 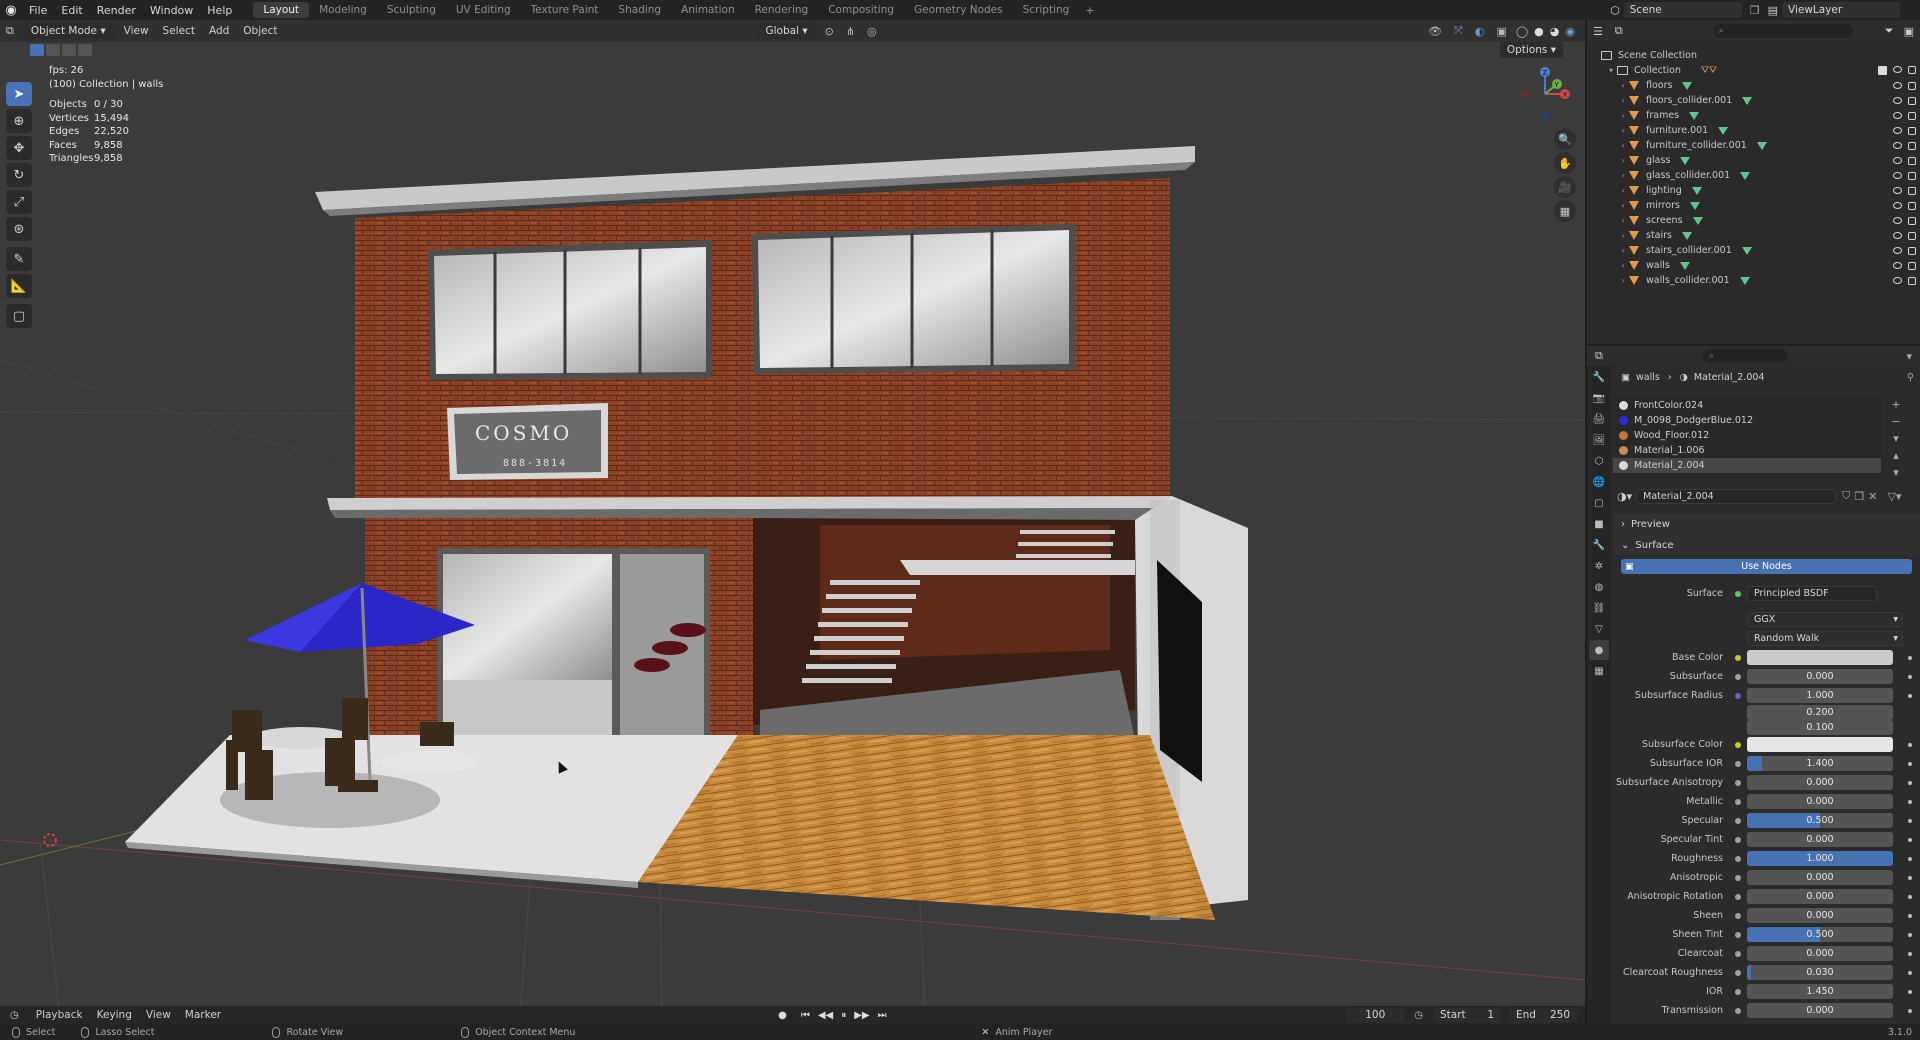 I want to click on data-tab-icon: ▽, so click(x=1599, y=629).